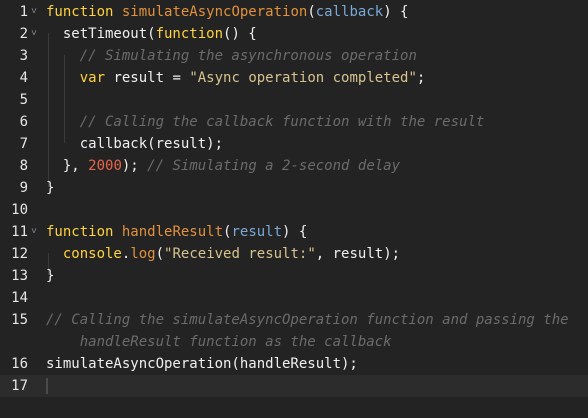 The width and height of the screenshot is (588, 418). I want to click on code-token: log, so click(143, 254).